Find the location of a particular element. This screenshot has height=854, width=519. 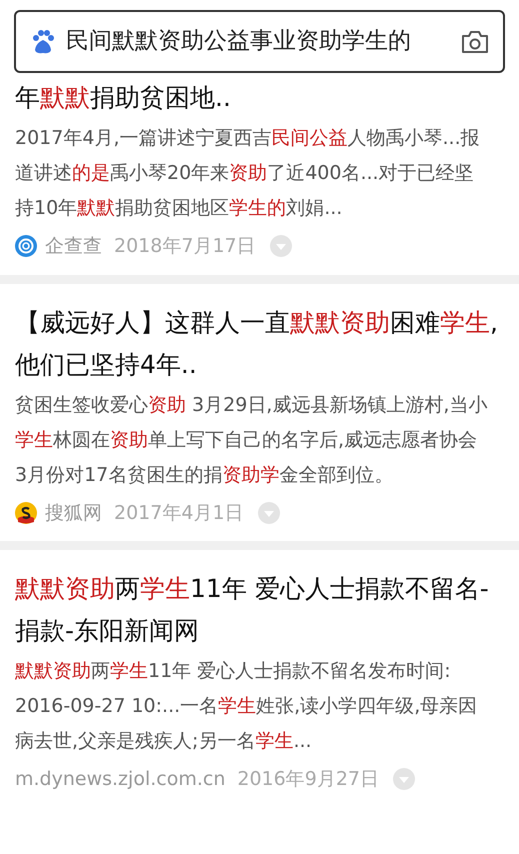

search-input: 民间默默资助公益事业资助学生的 is located at coordinates (258, 41).